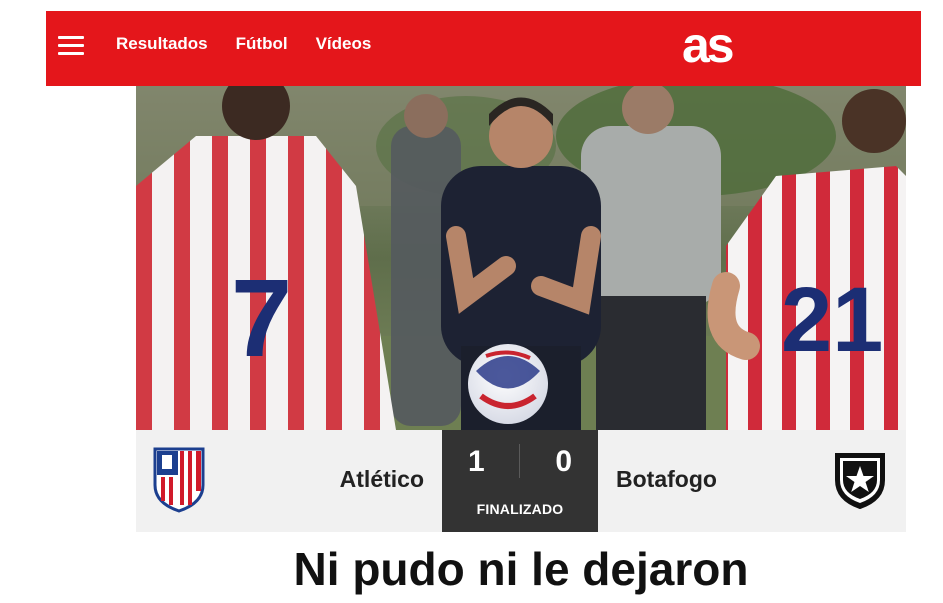  What do you see at coordinates (708, 45) in the screenshot?
I see `as-logo: as` at bounding box center [708, 45].